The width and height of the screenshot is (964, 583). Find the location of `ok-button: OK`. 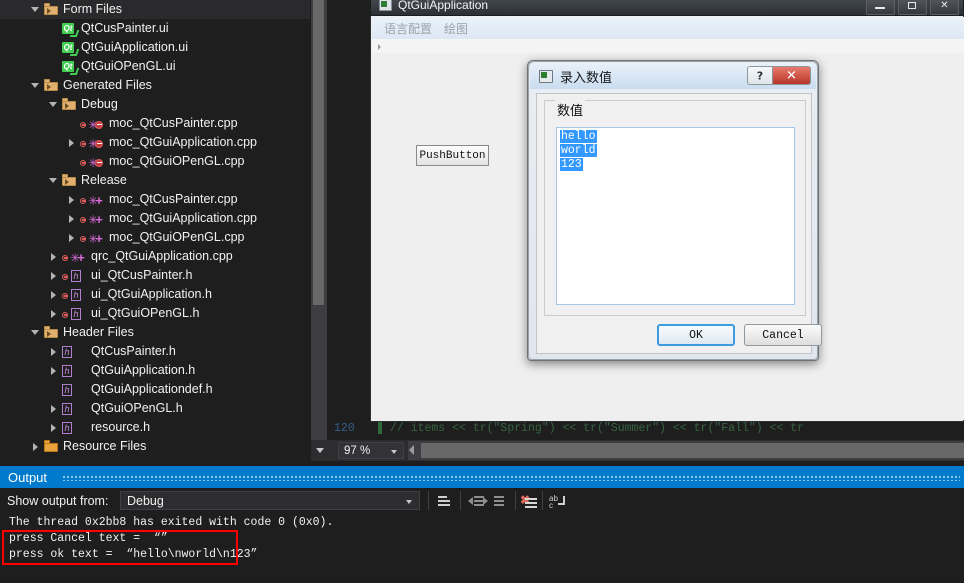

ok-button: OK is located at coordinates (696, 335).